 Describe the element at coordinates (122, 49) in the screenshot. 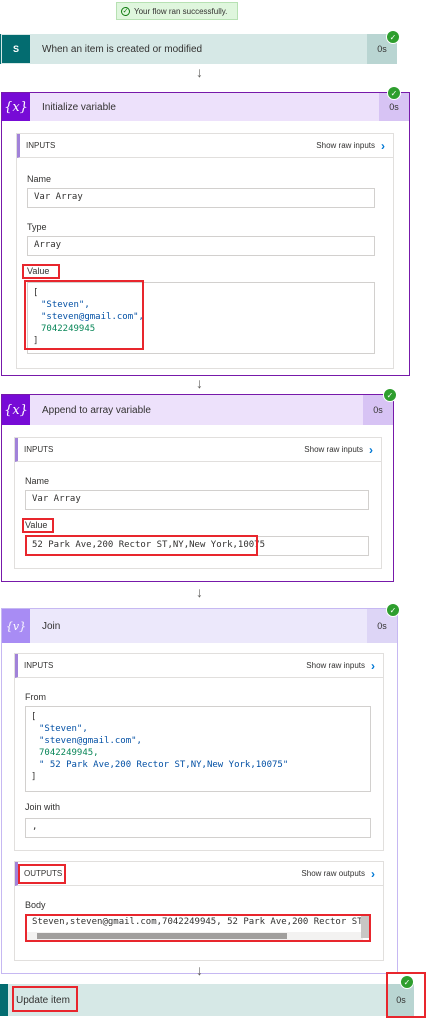

I see `step-title: When an item is created or modified` at that location.